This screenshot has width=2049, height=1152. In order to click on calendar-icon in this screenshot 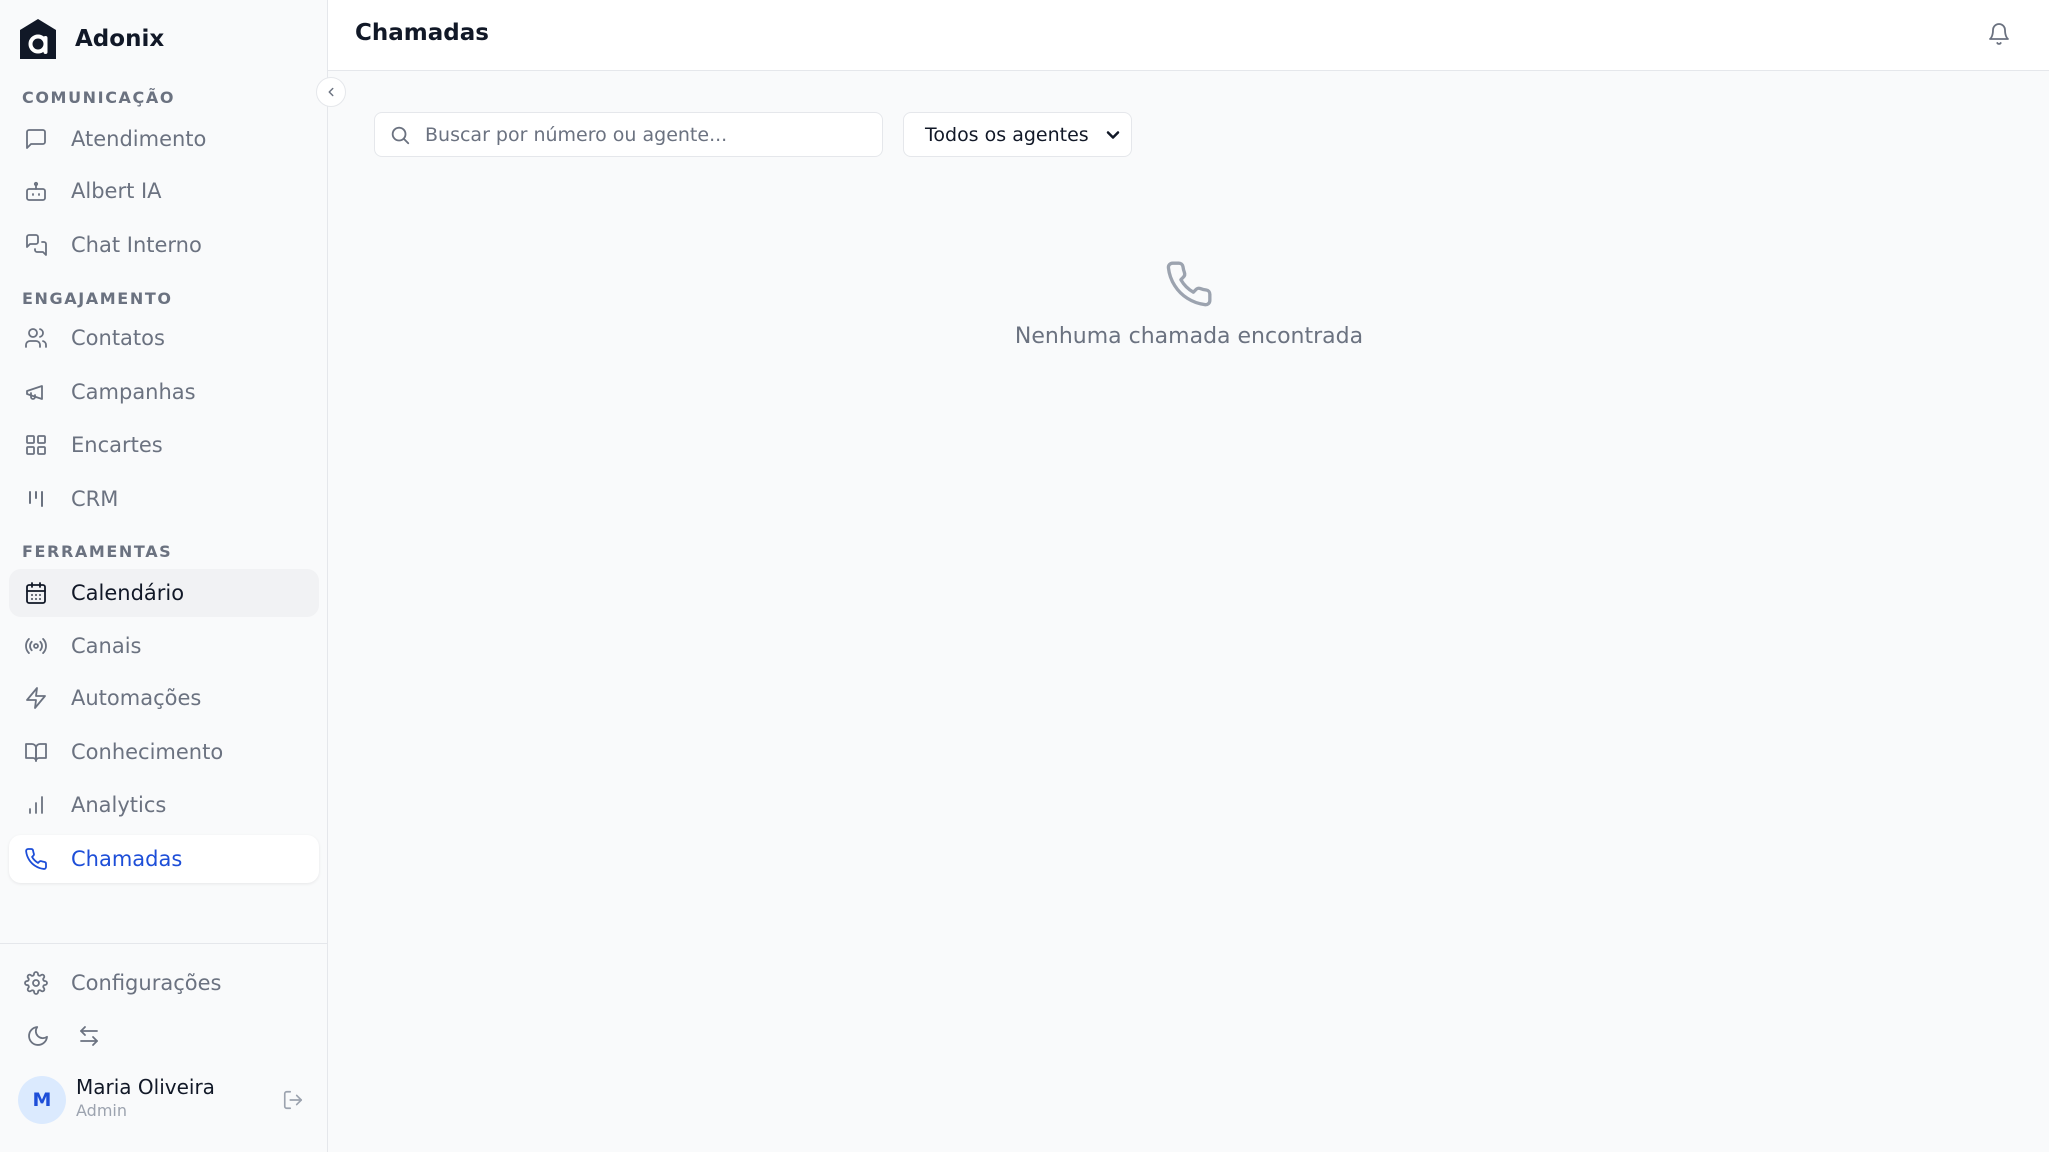, I will do `click(36, 593)`.